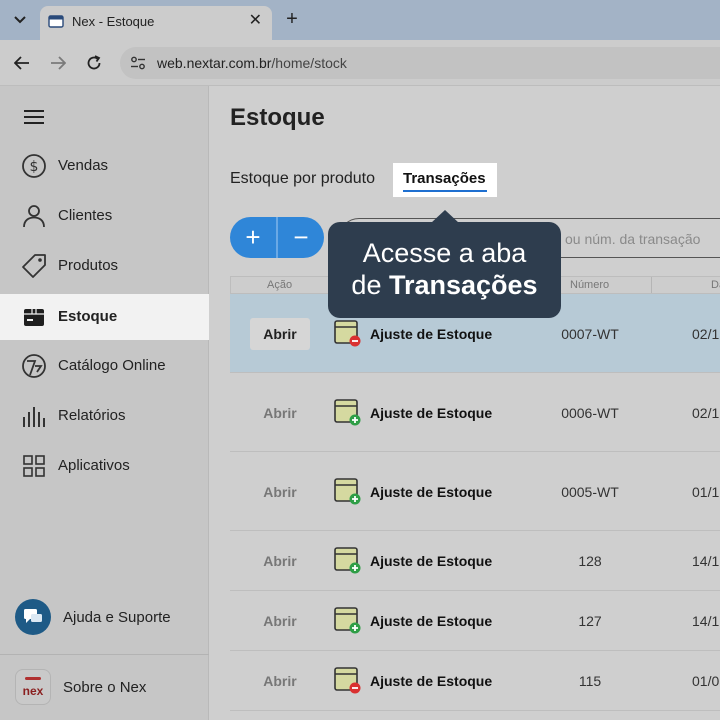  Describe the element at coordinates (715, 285) in the screenshot. I see `column-header-data: Dat` at that location.